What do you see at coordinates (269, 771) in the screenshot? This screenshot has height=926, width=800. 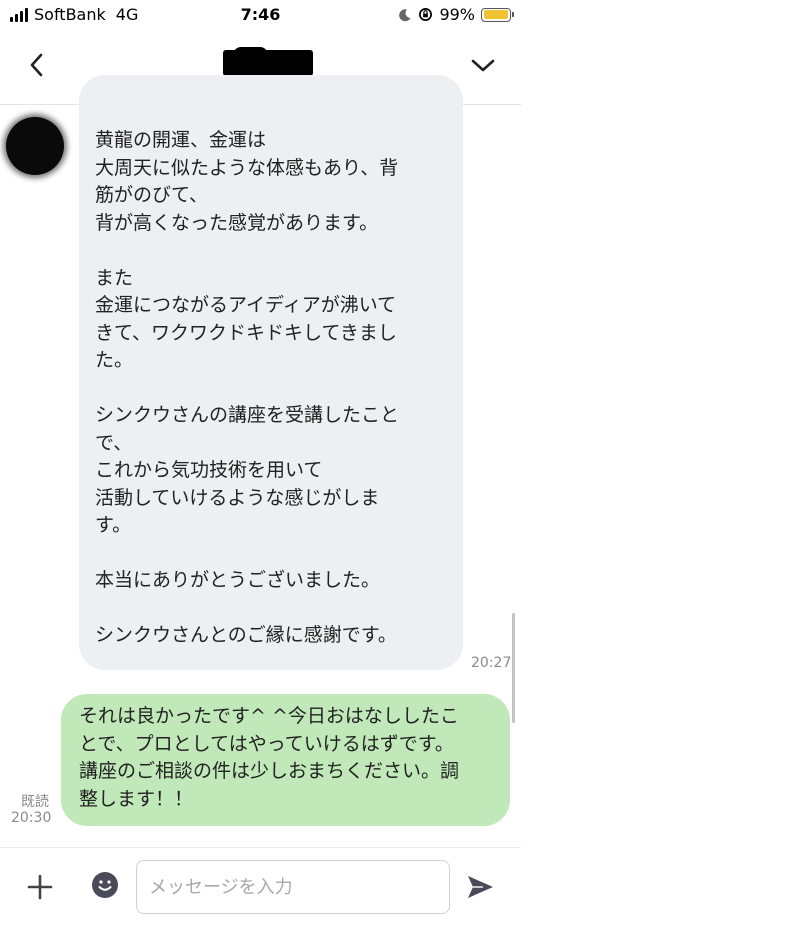 I see `message-line: 講座のご相談の件は少しおまちください。調` at bounding box center [269, 771].